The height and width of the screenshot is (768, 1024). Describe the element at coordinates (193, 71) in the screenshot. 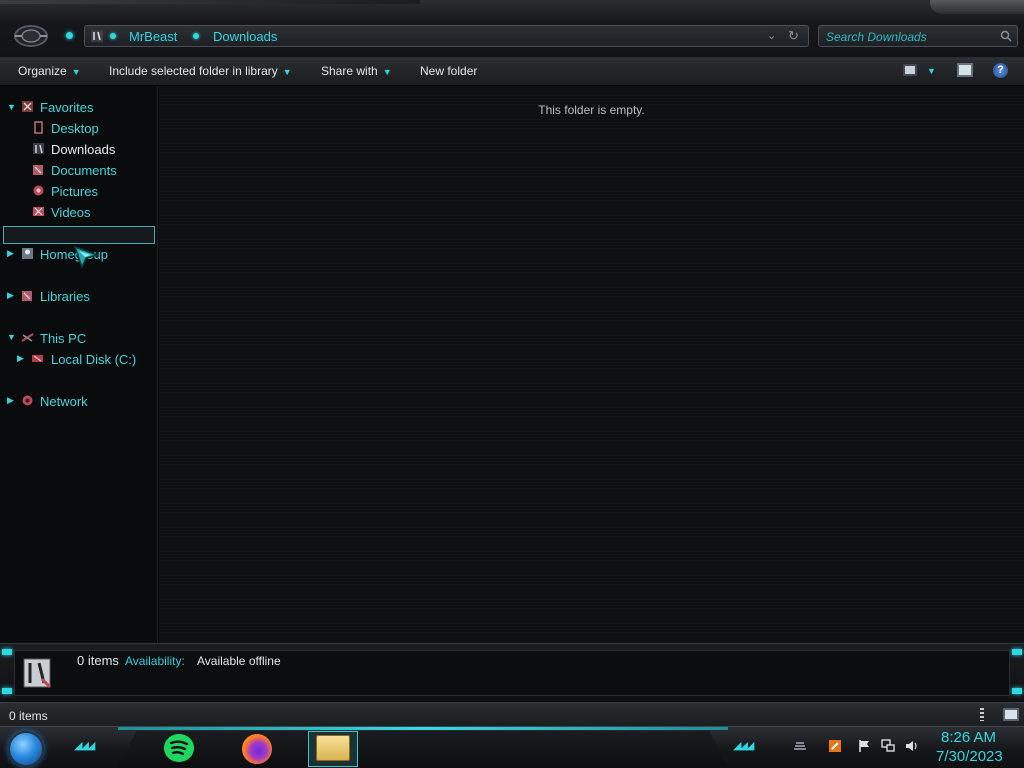

I see `include-in-library-label: Include selected folder in library` at that location.